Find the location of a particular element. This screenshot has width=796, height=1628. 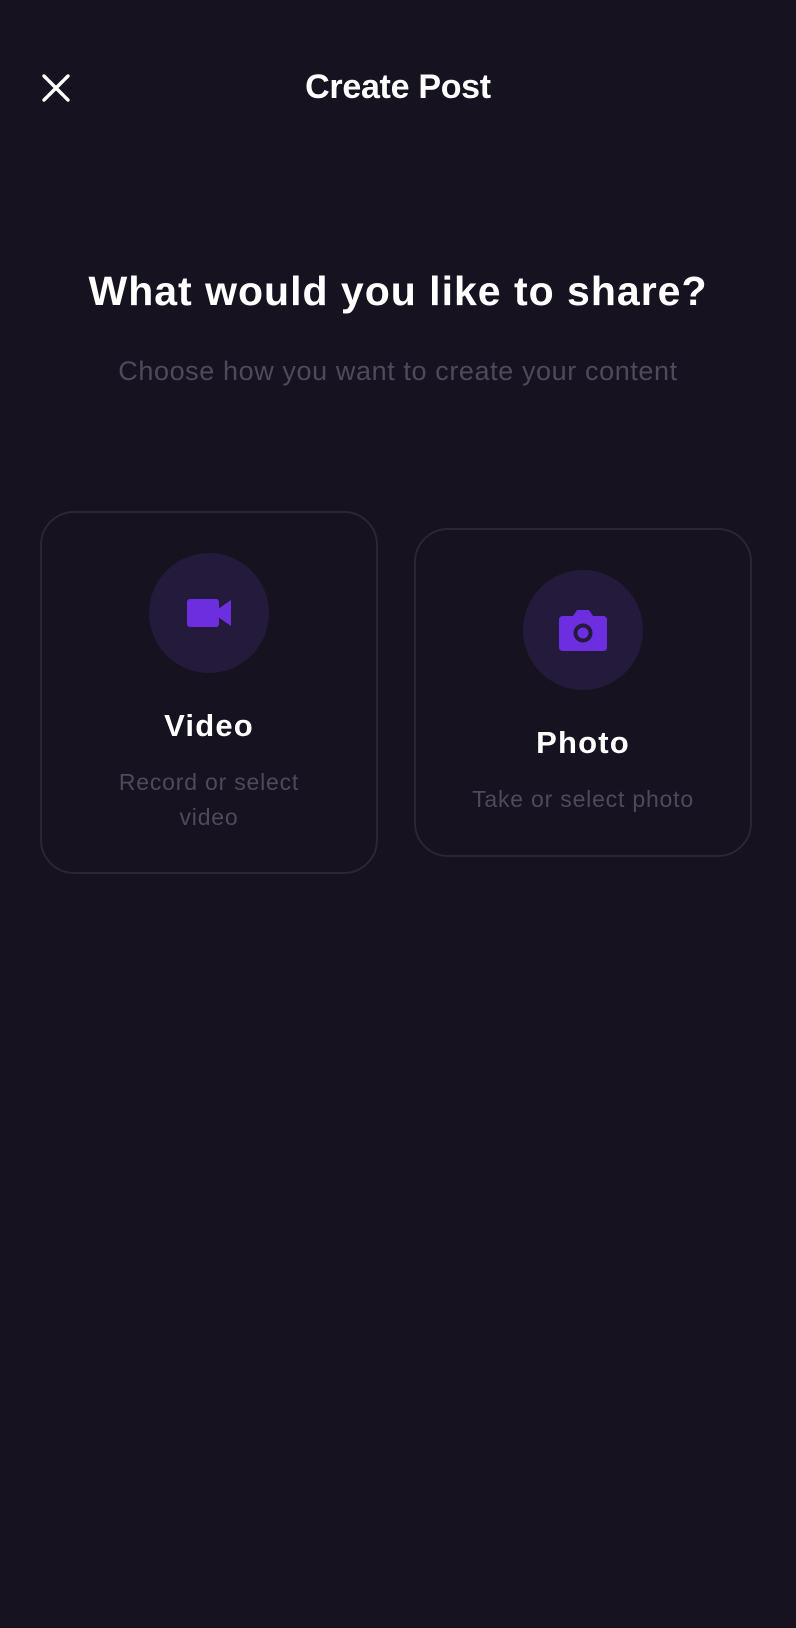

video-option-label: Video is located at coordinates (209, 725).